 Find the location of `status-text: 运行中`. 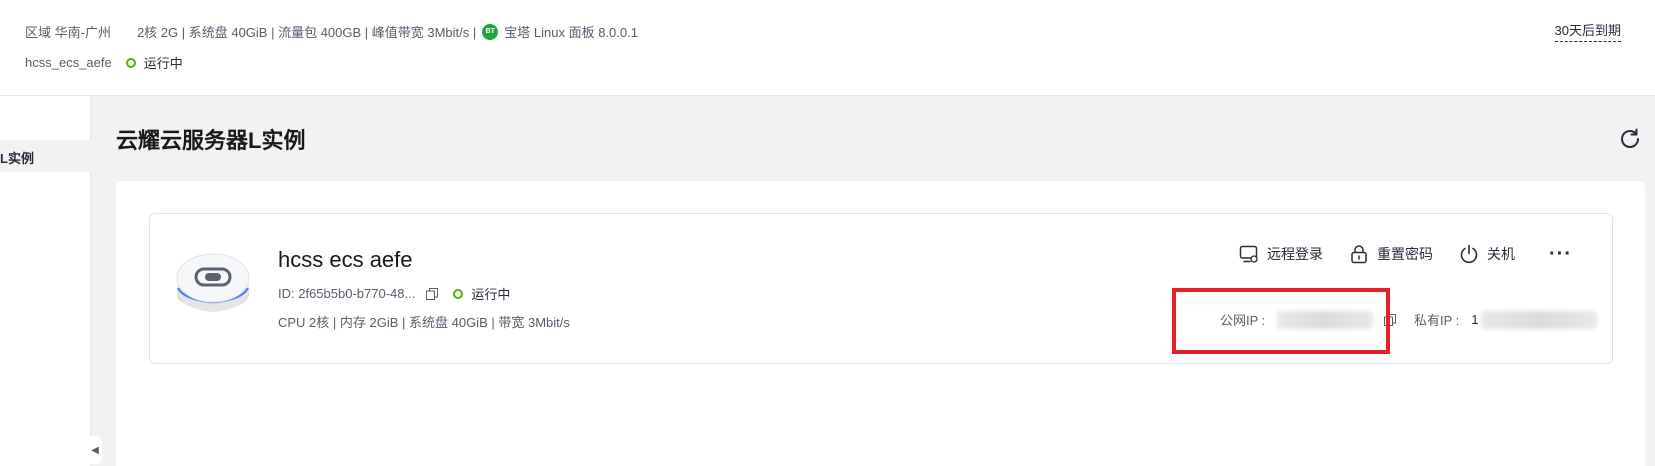

status-text: 运行中 is located at coordinates (163, 63).